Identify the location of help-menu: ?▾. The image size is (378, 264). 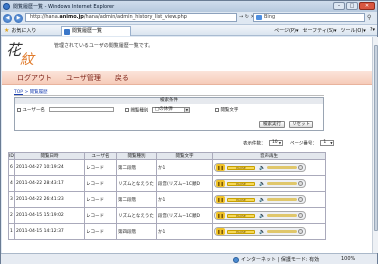
(372, 30).